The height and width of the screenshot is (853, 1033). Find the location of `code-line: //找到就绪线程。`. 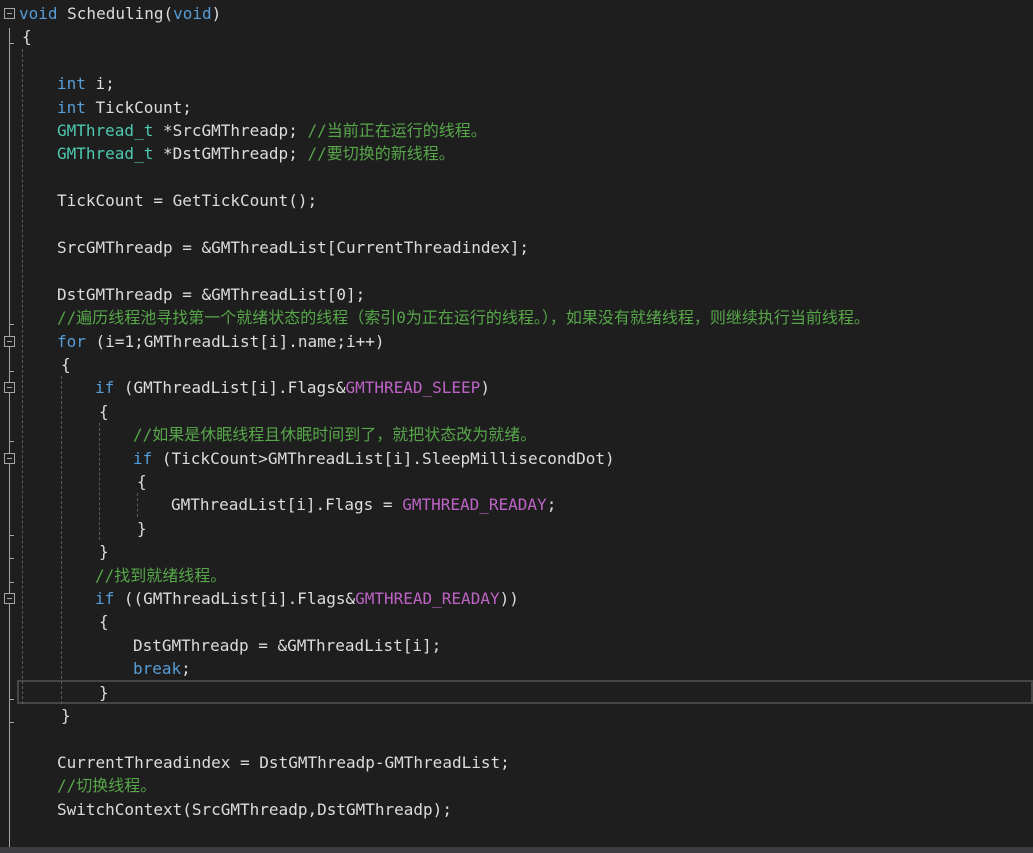

code-line: //找到就绪线程。 is located at coordinates (516, 575).